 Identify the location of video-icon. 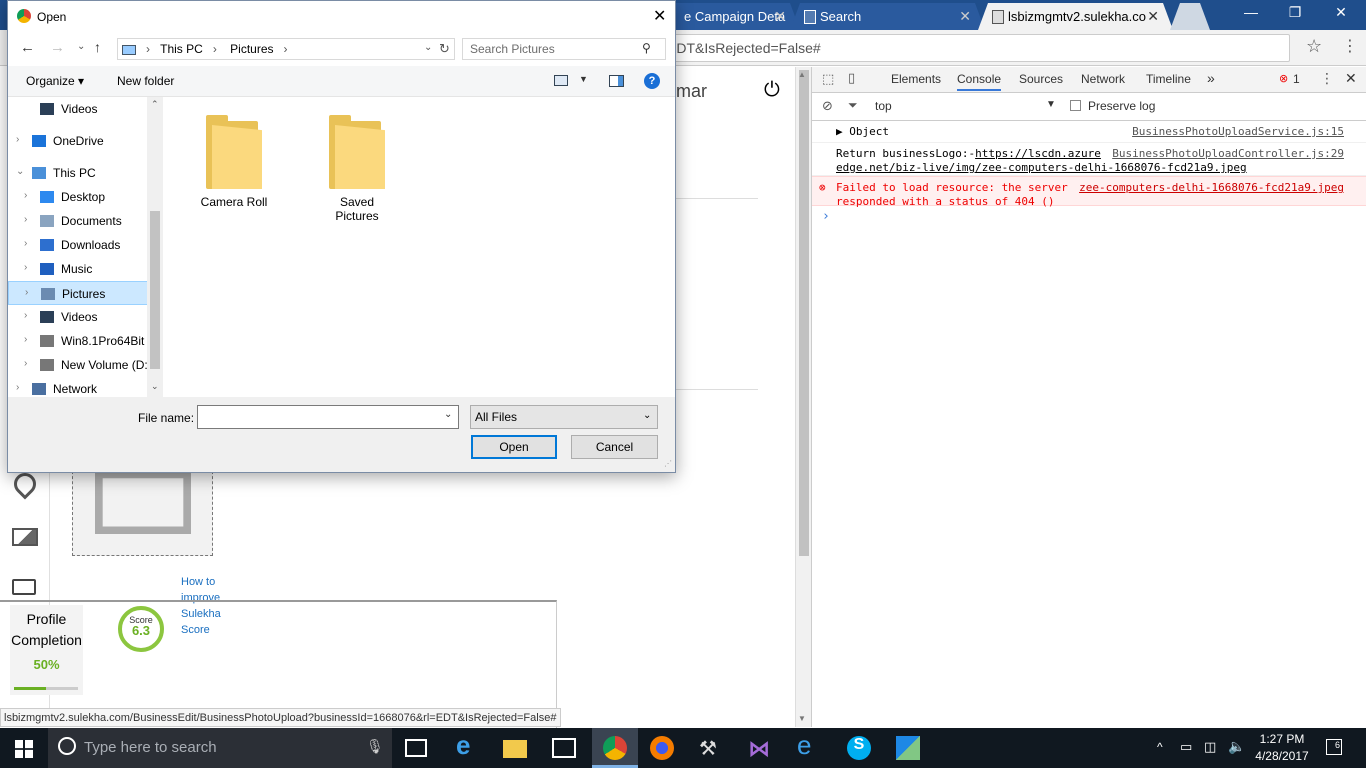
(24, 587).